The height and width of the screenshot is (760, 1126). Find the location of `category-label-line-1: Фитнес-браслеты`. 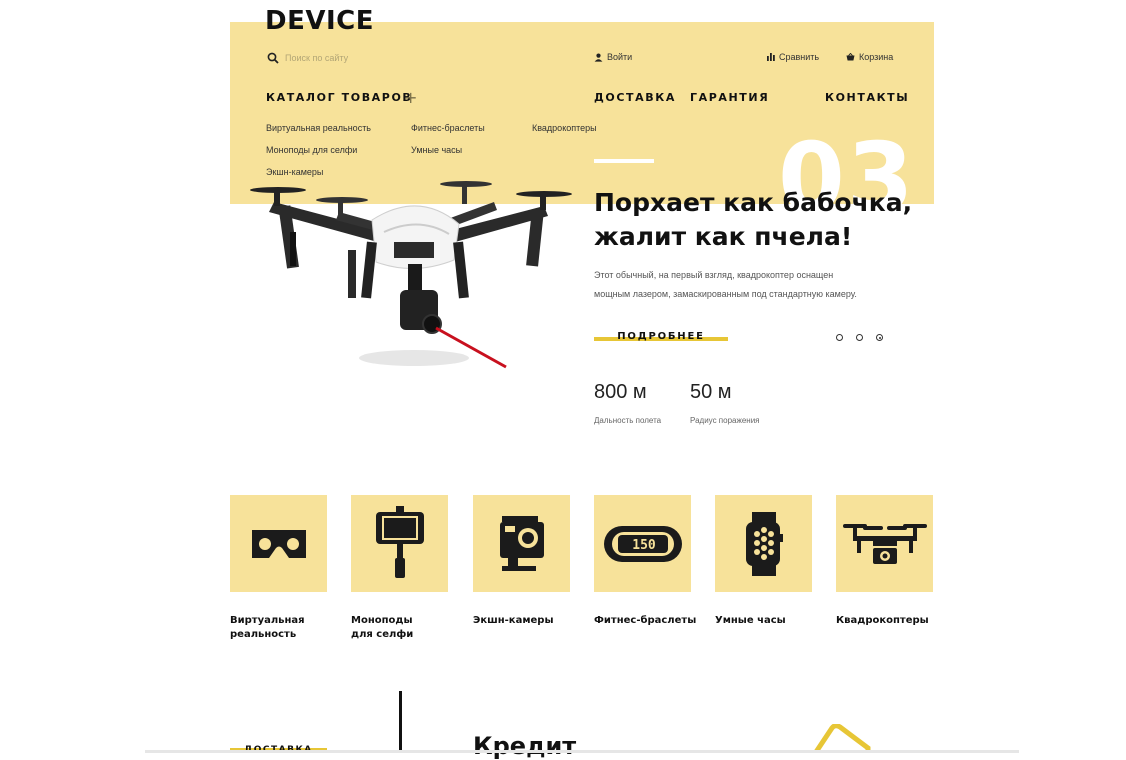

category-label-line-1: Фитнес-браслеты is located at coordinates (645, 620).